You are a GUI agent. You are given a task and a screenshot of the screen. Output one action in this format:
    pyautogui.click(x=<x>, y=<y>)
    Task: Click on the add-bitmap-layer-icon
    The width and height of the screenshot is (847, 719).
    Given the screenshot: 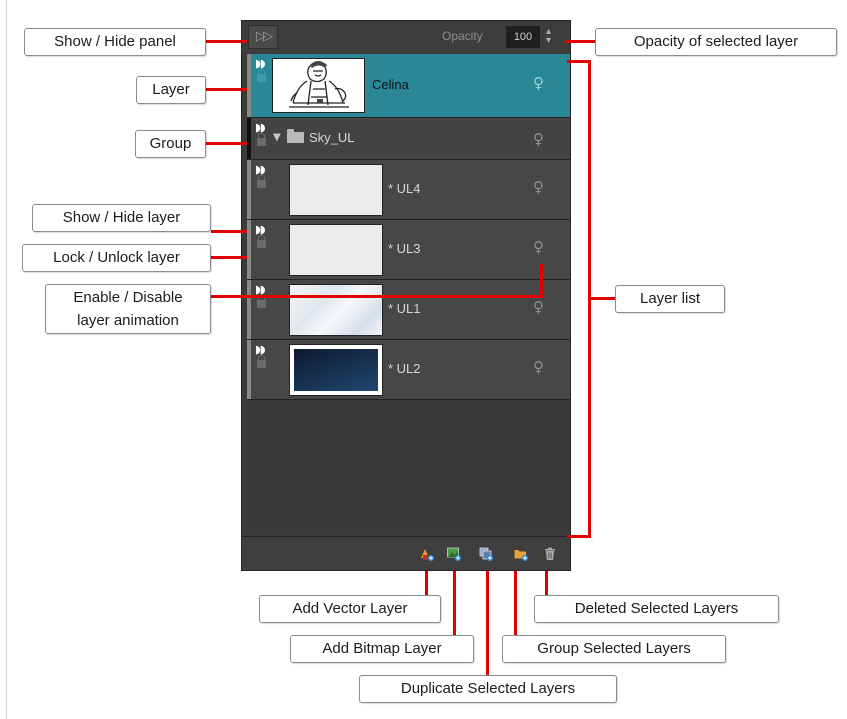 What is the action you would take?
    pyautogui.click(x=454, y=554)
    